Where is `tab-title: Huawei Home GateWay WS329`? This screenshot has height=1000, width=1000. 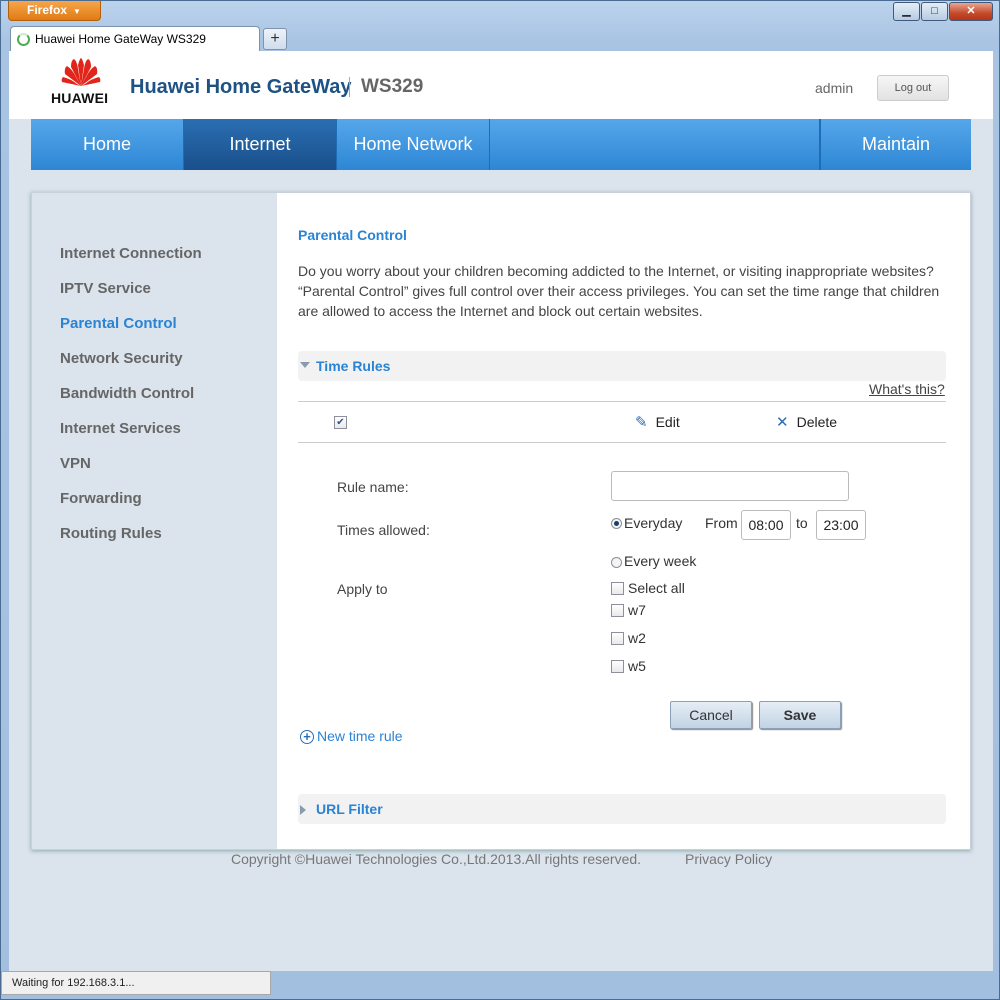
tab-title: Huawei Home GateWay WS329 is located at coordinates (120, 39).